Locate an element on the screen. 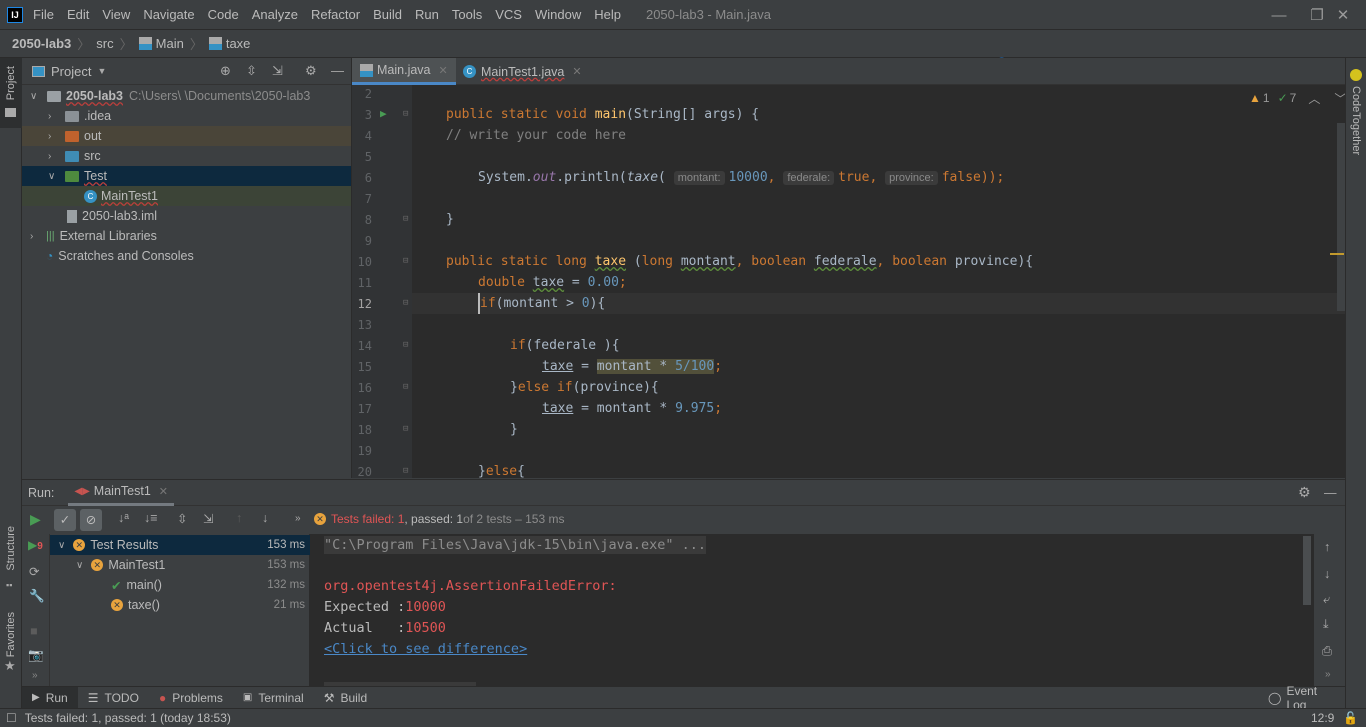 This screenshot has width=1366, height=727. project-view-title: Project is located at coordinates (71, 71).